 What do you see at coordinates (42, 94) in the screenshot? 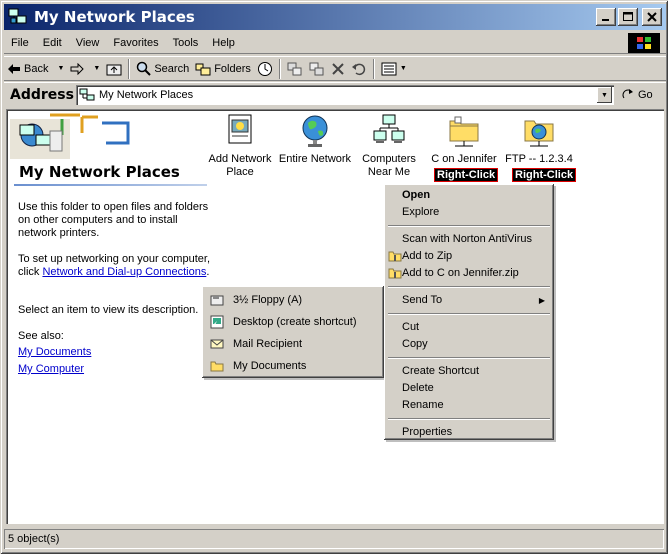
I see `address-label: Address` at bounding box center [42, 94].